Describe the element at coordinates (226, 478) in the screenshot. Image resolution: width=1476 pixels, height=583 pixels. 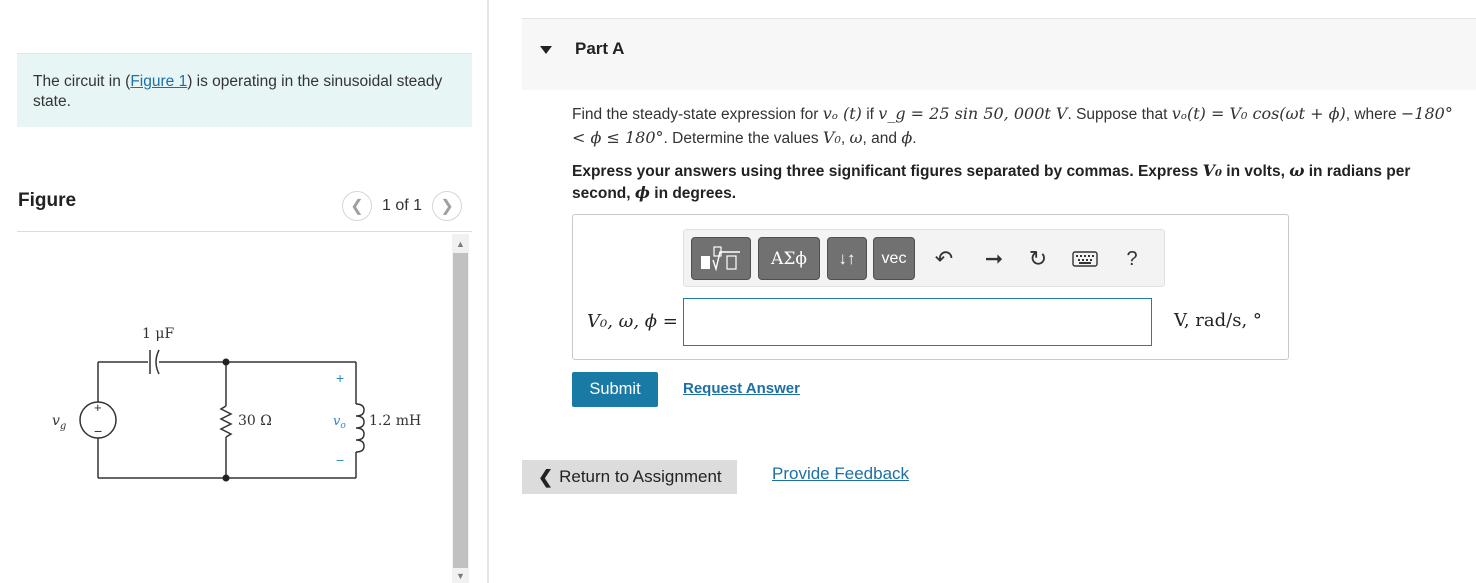
I see `node-bottom` at that location.